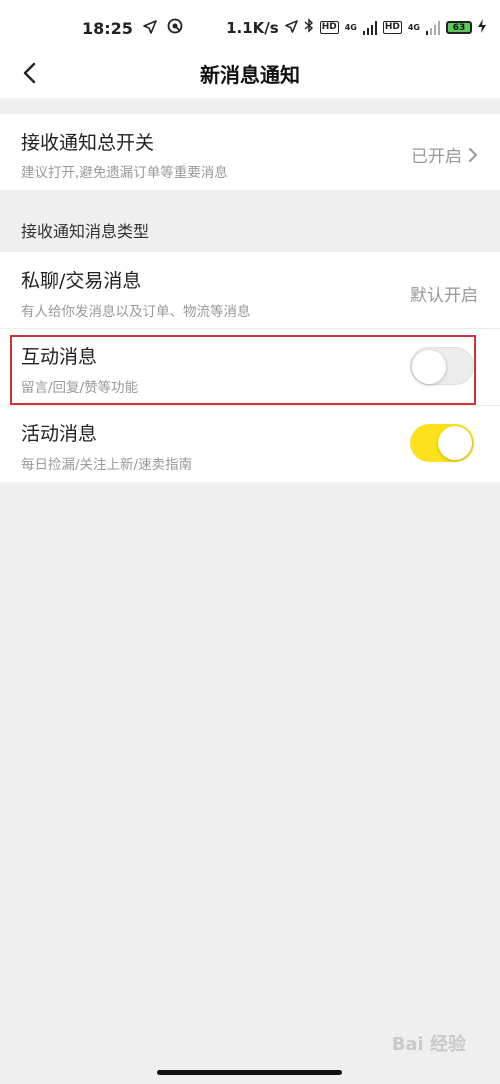 Image resolution: width=500 pixels, height=1084 pixels. What do you see at coordinates (249, 1072) in the screenshot?
I see `home-indicator` at bounding box center [249, 1072].